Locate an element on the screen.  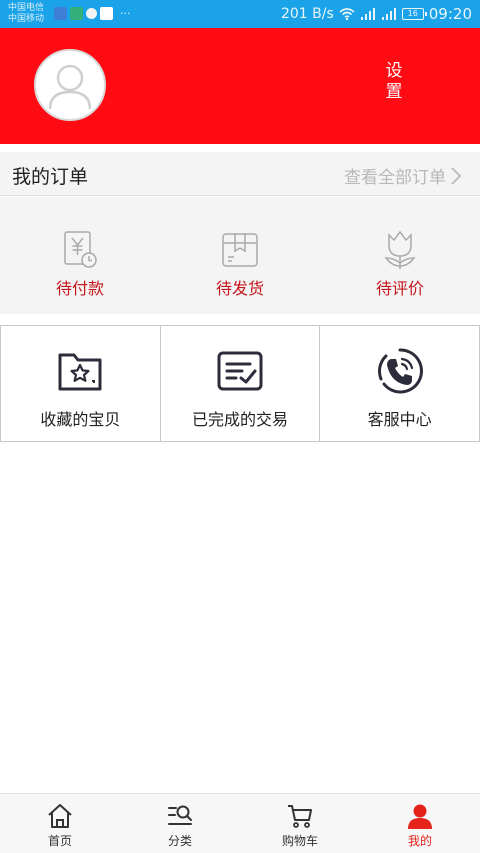
status-right: 201 B/s 16 09:20 is located at coordinates (376, 14).